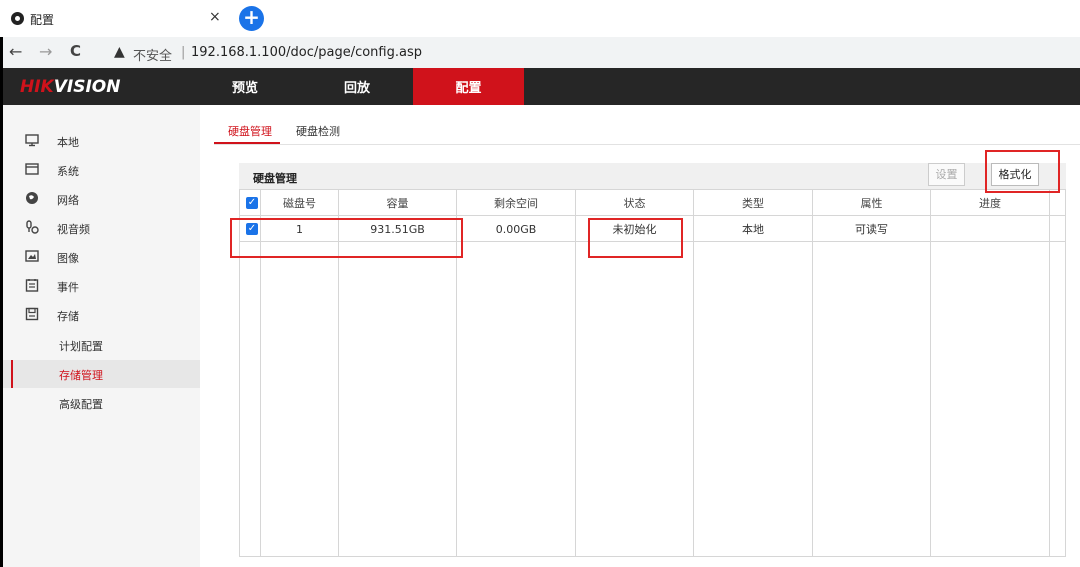 Image resolution: width=1080 pixels, height=567 pixels. I want to click on mic-camera-icon, so click(32, 227).